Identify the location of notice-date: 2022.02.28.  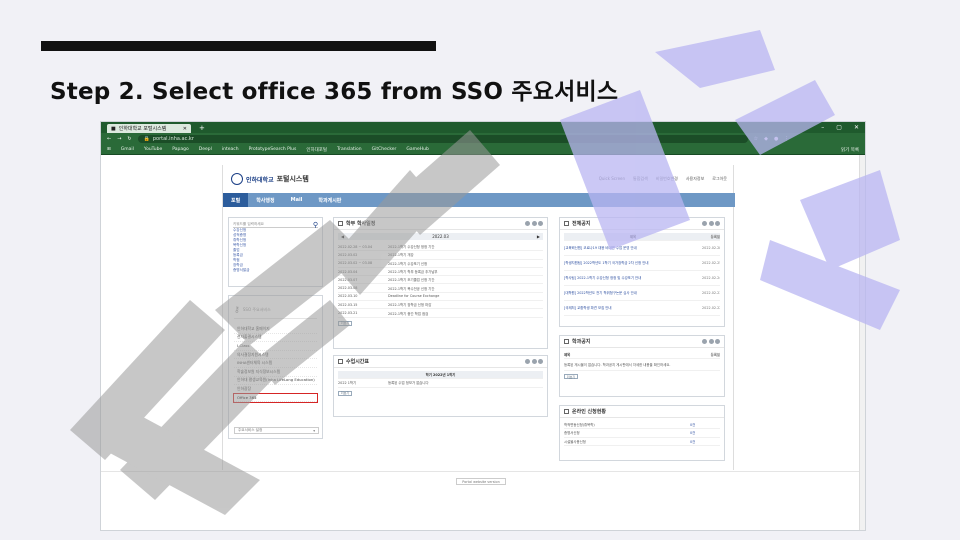
(711, 248).